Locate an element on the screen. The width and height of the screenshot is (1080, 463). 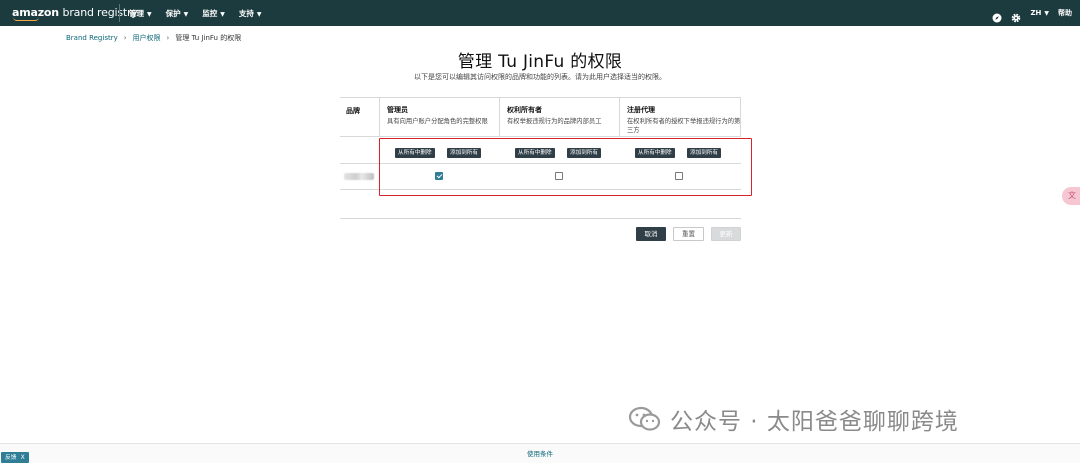
terms-of-use-link: 使用条件 is located at coordinates (540, 453).